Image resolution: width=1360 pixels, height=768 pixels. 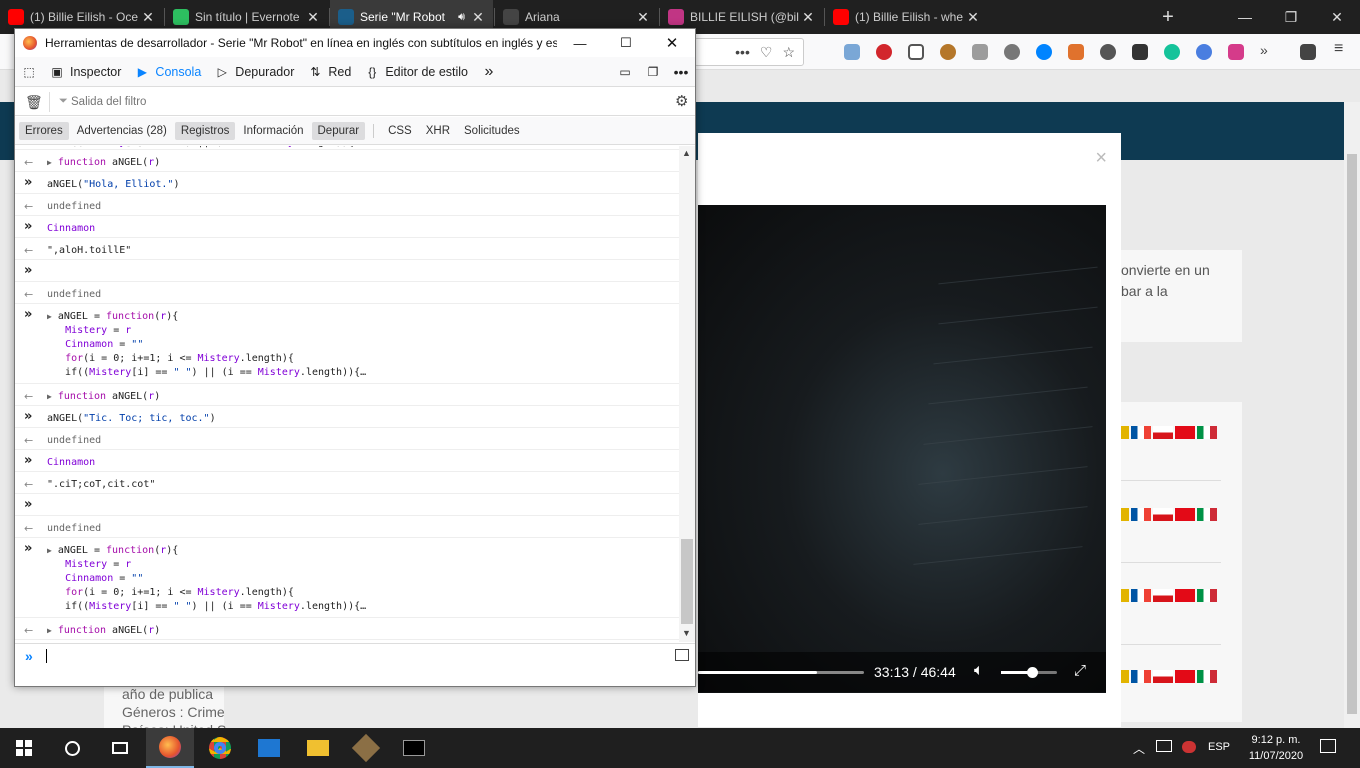 I want to click on console-output-row: ← ".ciT;coT,cit.cot", so click(x=347, y=484).